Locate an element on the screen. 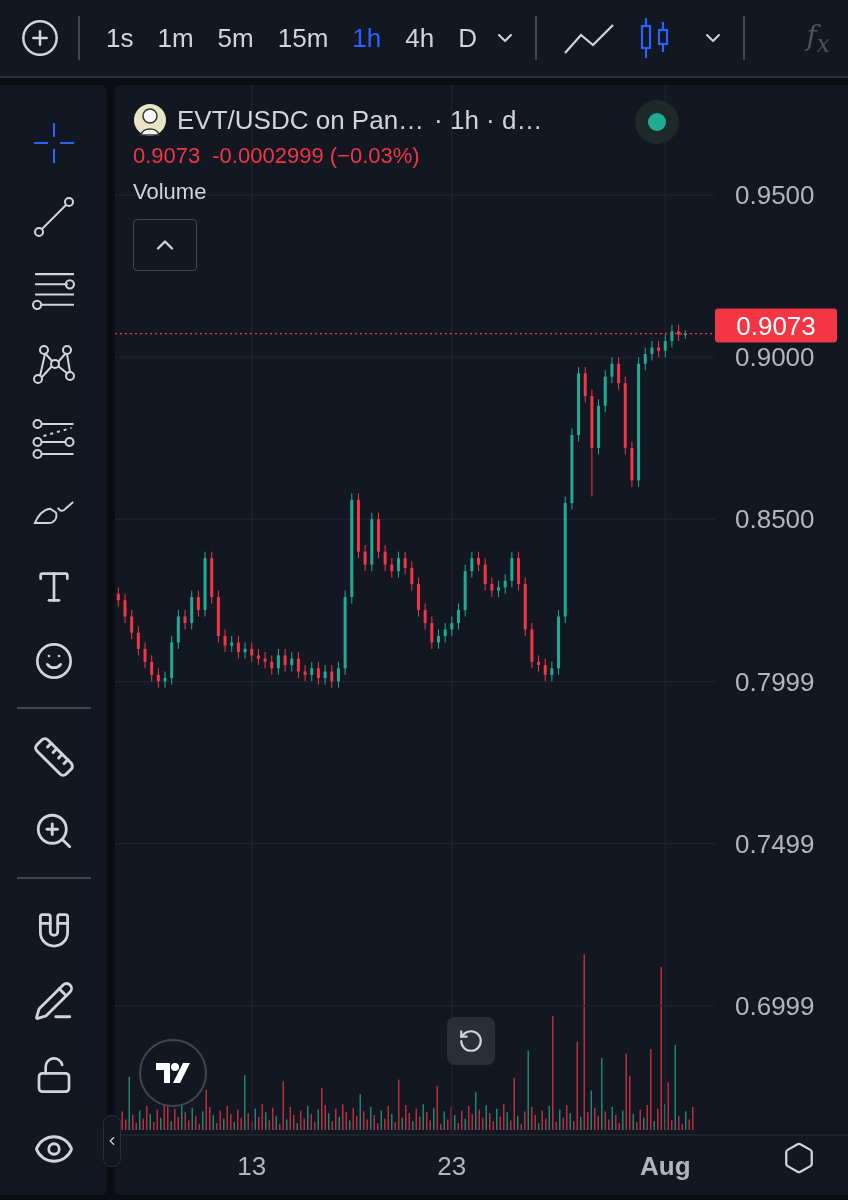  parallel-lines-icon is located at coordinates (53, 291).